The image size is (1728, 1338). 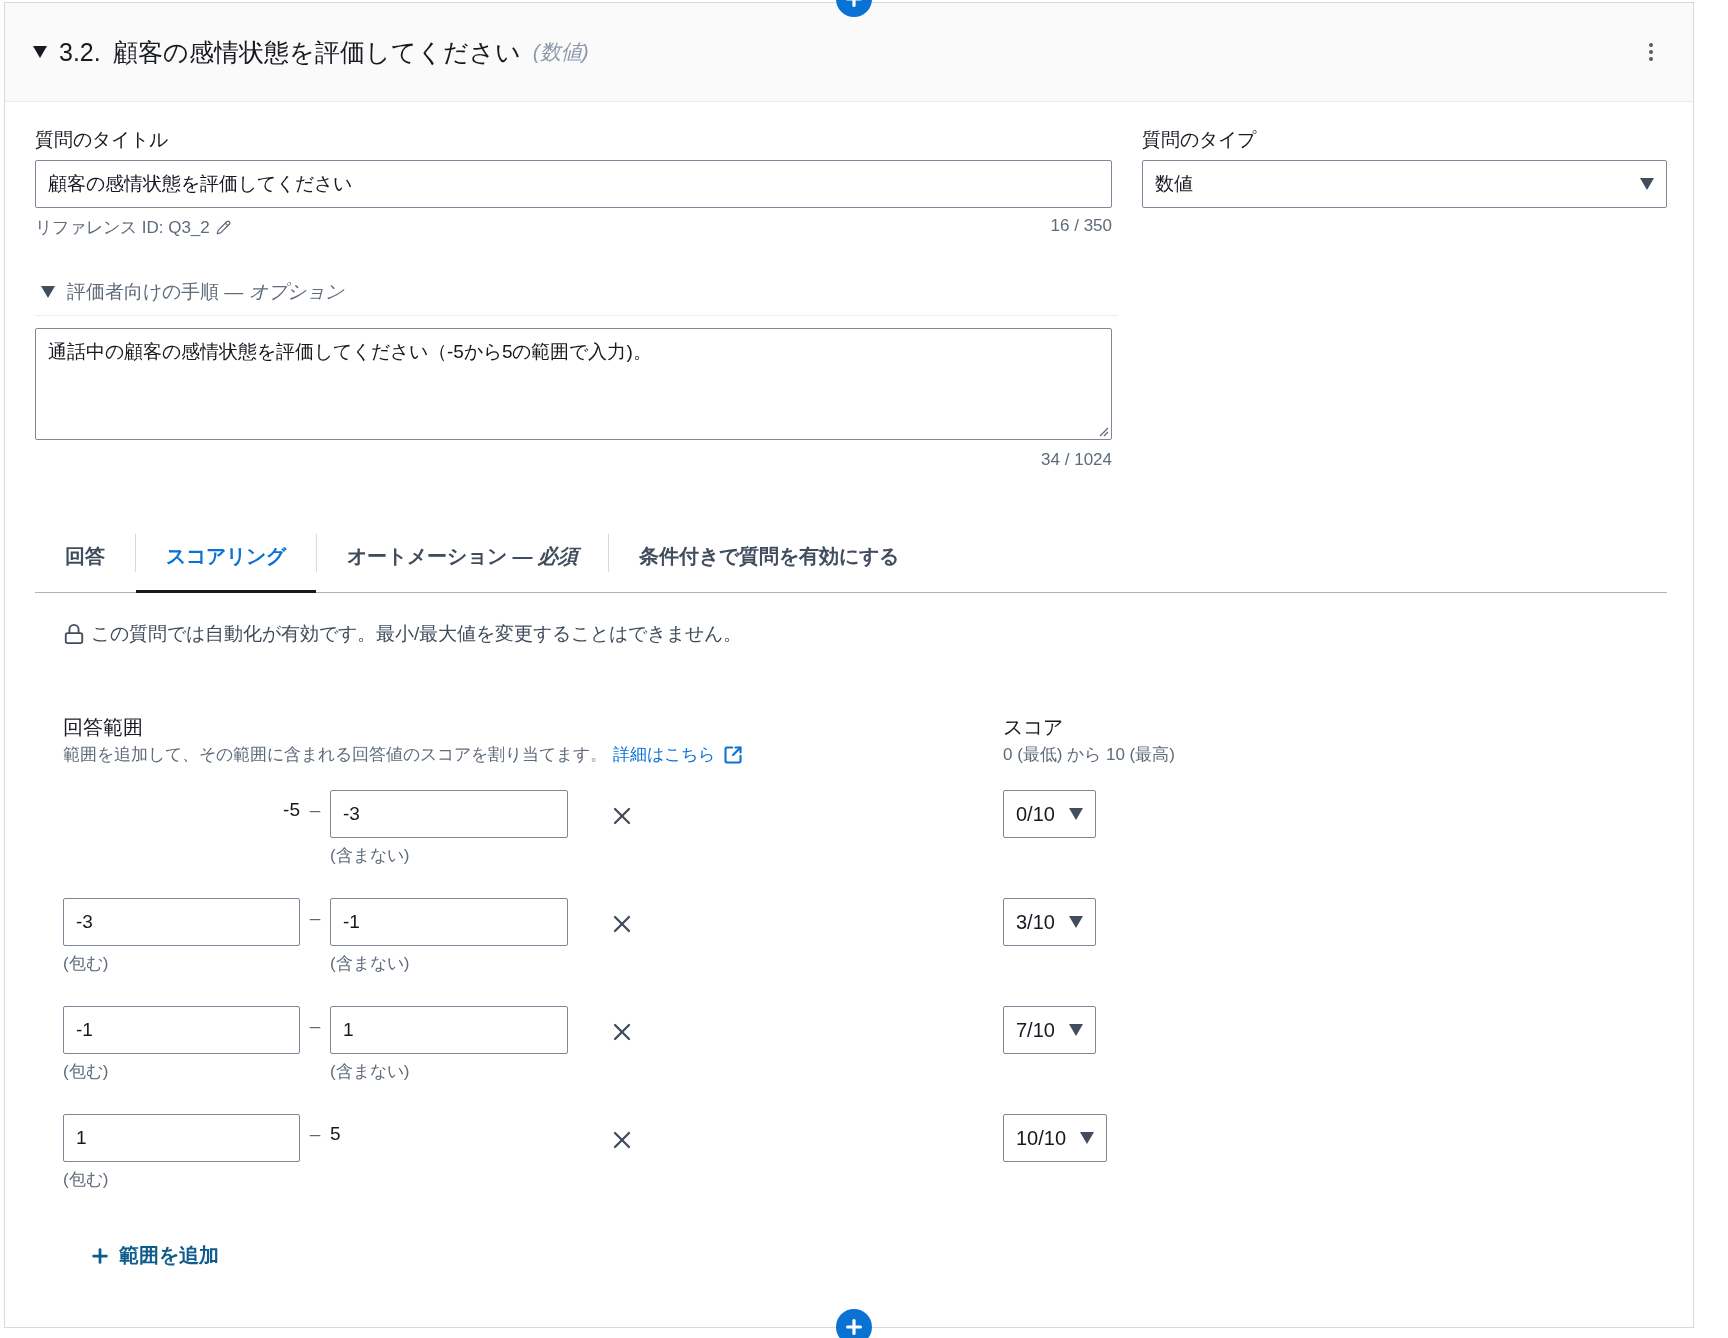 I want to click on question-type-hint: (数値), so click(x=560, y=52).